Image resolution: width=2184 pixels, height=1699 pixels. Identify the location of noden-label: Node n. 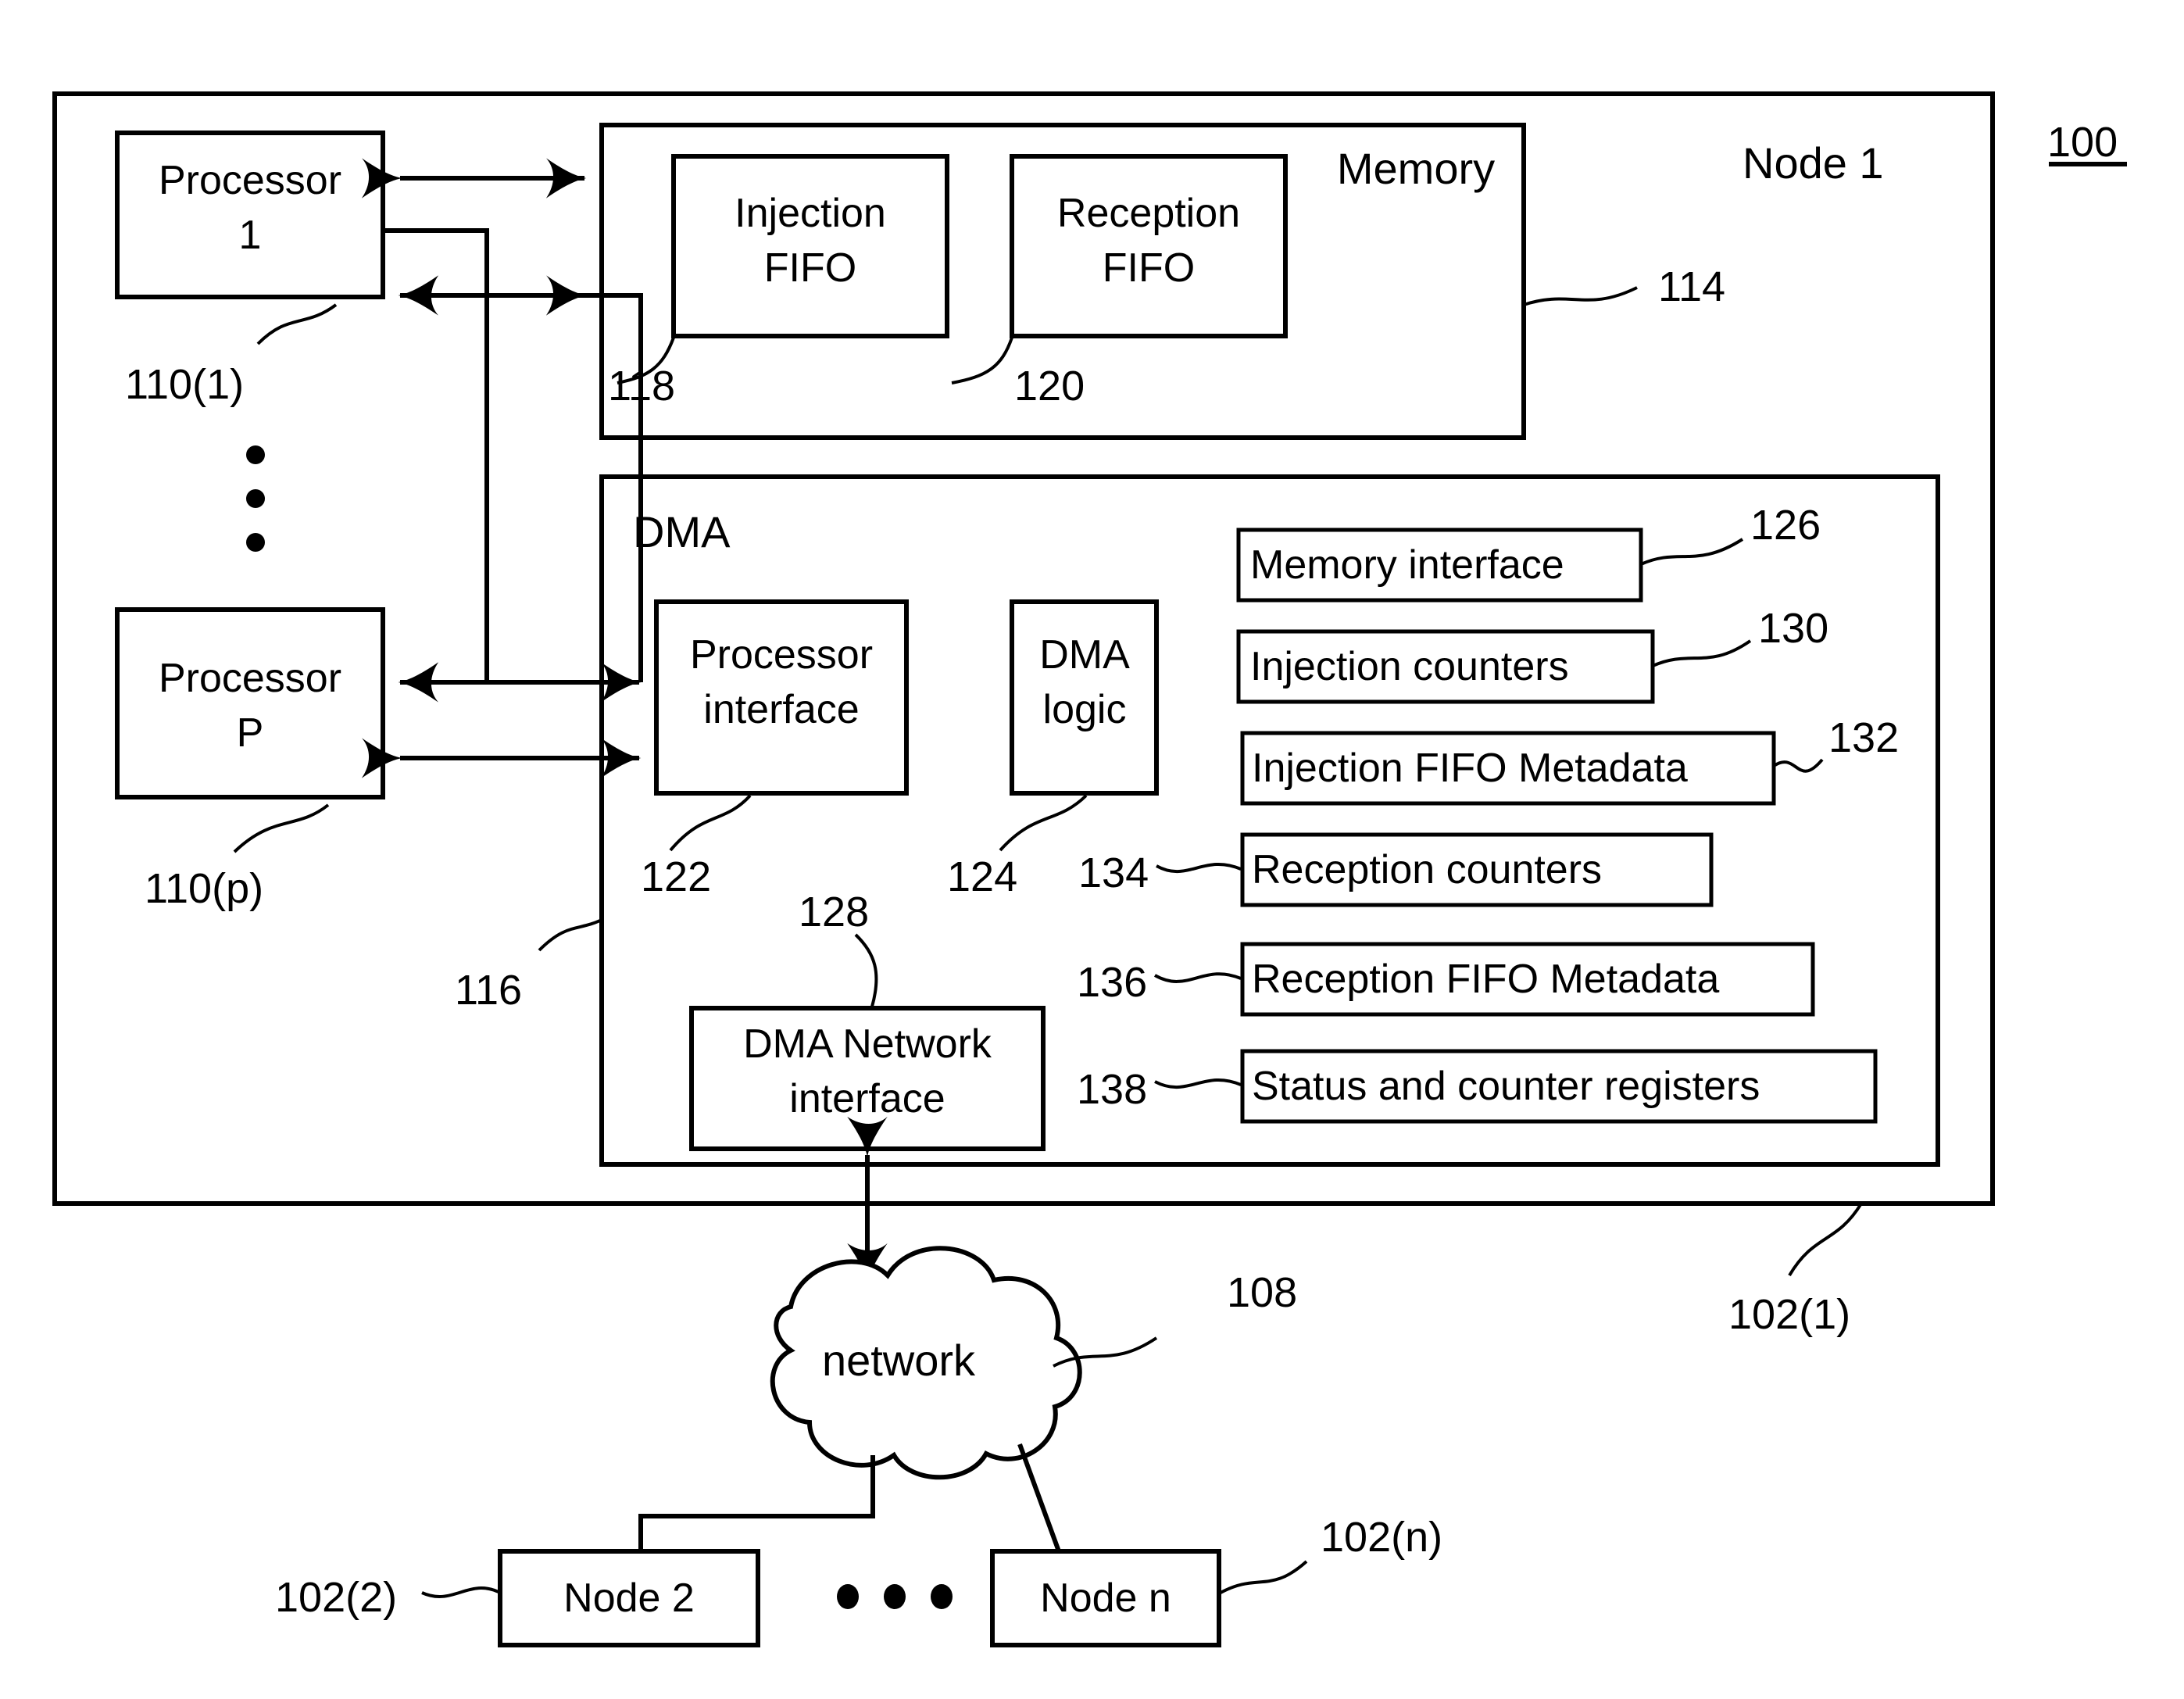
(1105, 1598).